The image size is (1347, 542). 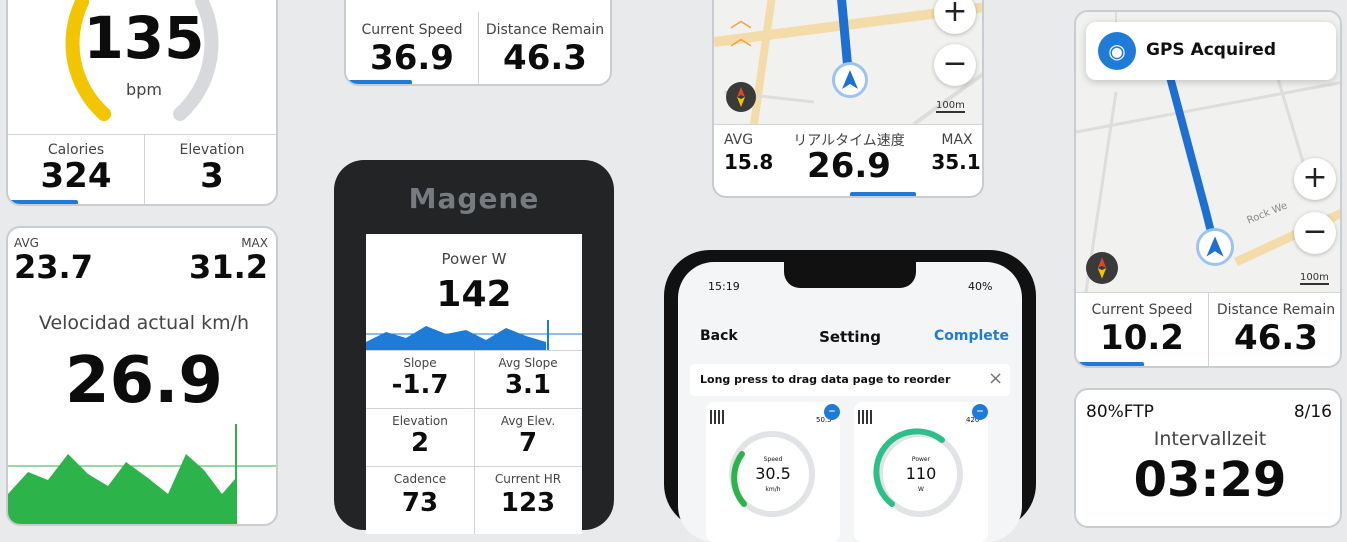 I want to click on widget-unit: W, so click(x=921, y=489).